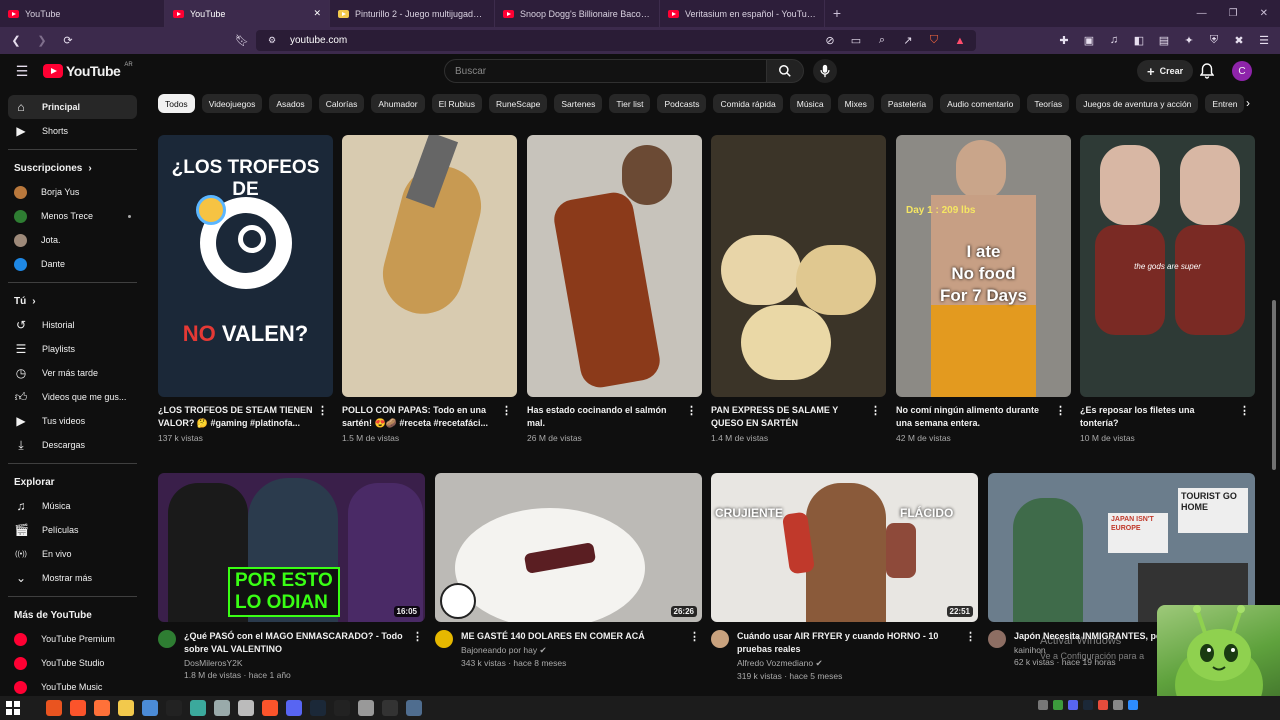 Image resolution: width=1280 pixels, height=720 pixels. I want to click on notifications-button, so click(1207, 71).